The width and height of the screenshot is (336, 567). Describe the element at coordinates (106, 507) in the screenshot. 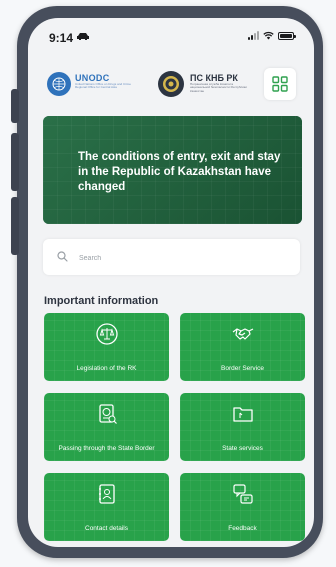

I see `tile-contact-details: Contact details` at that location.